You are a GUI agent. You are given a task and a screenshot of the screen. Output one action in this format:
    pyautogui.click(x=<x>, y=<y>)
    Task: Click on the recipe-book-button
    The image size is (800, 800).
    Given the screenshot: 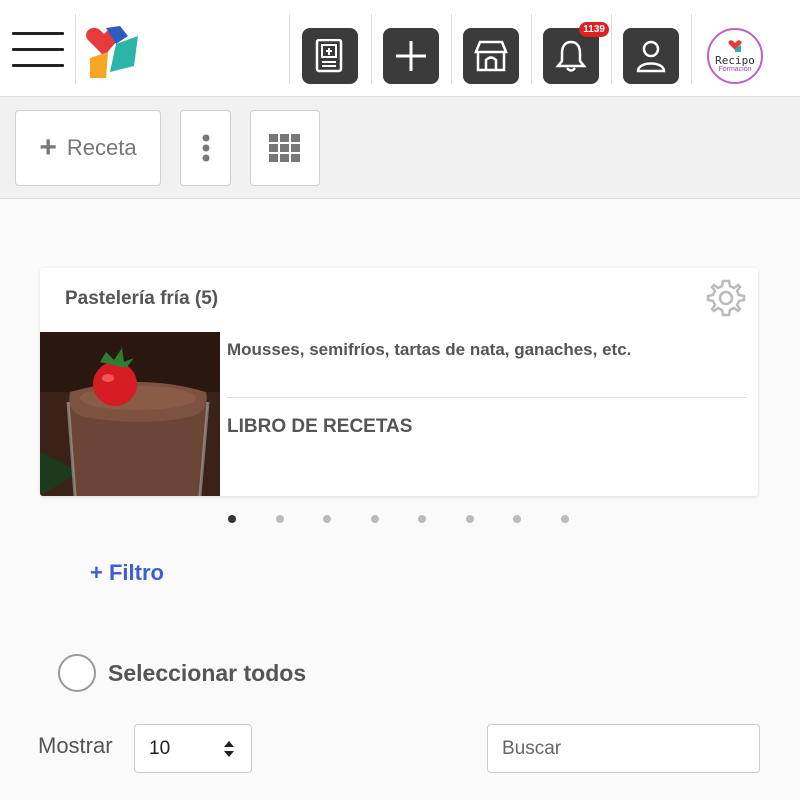 What is the action you would take?
    pyautogui.click(x=330, y=56)
    